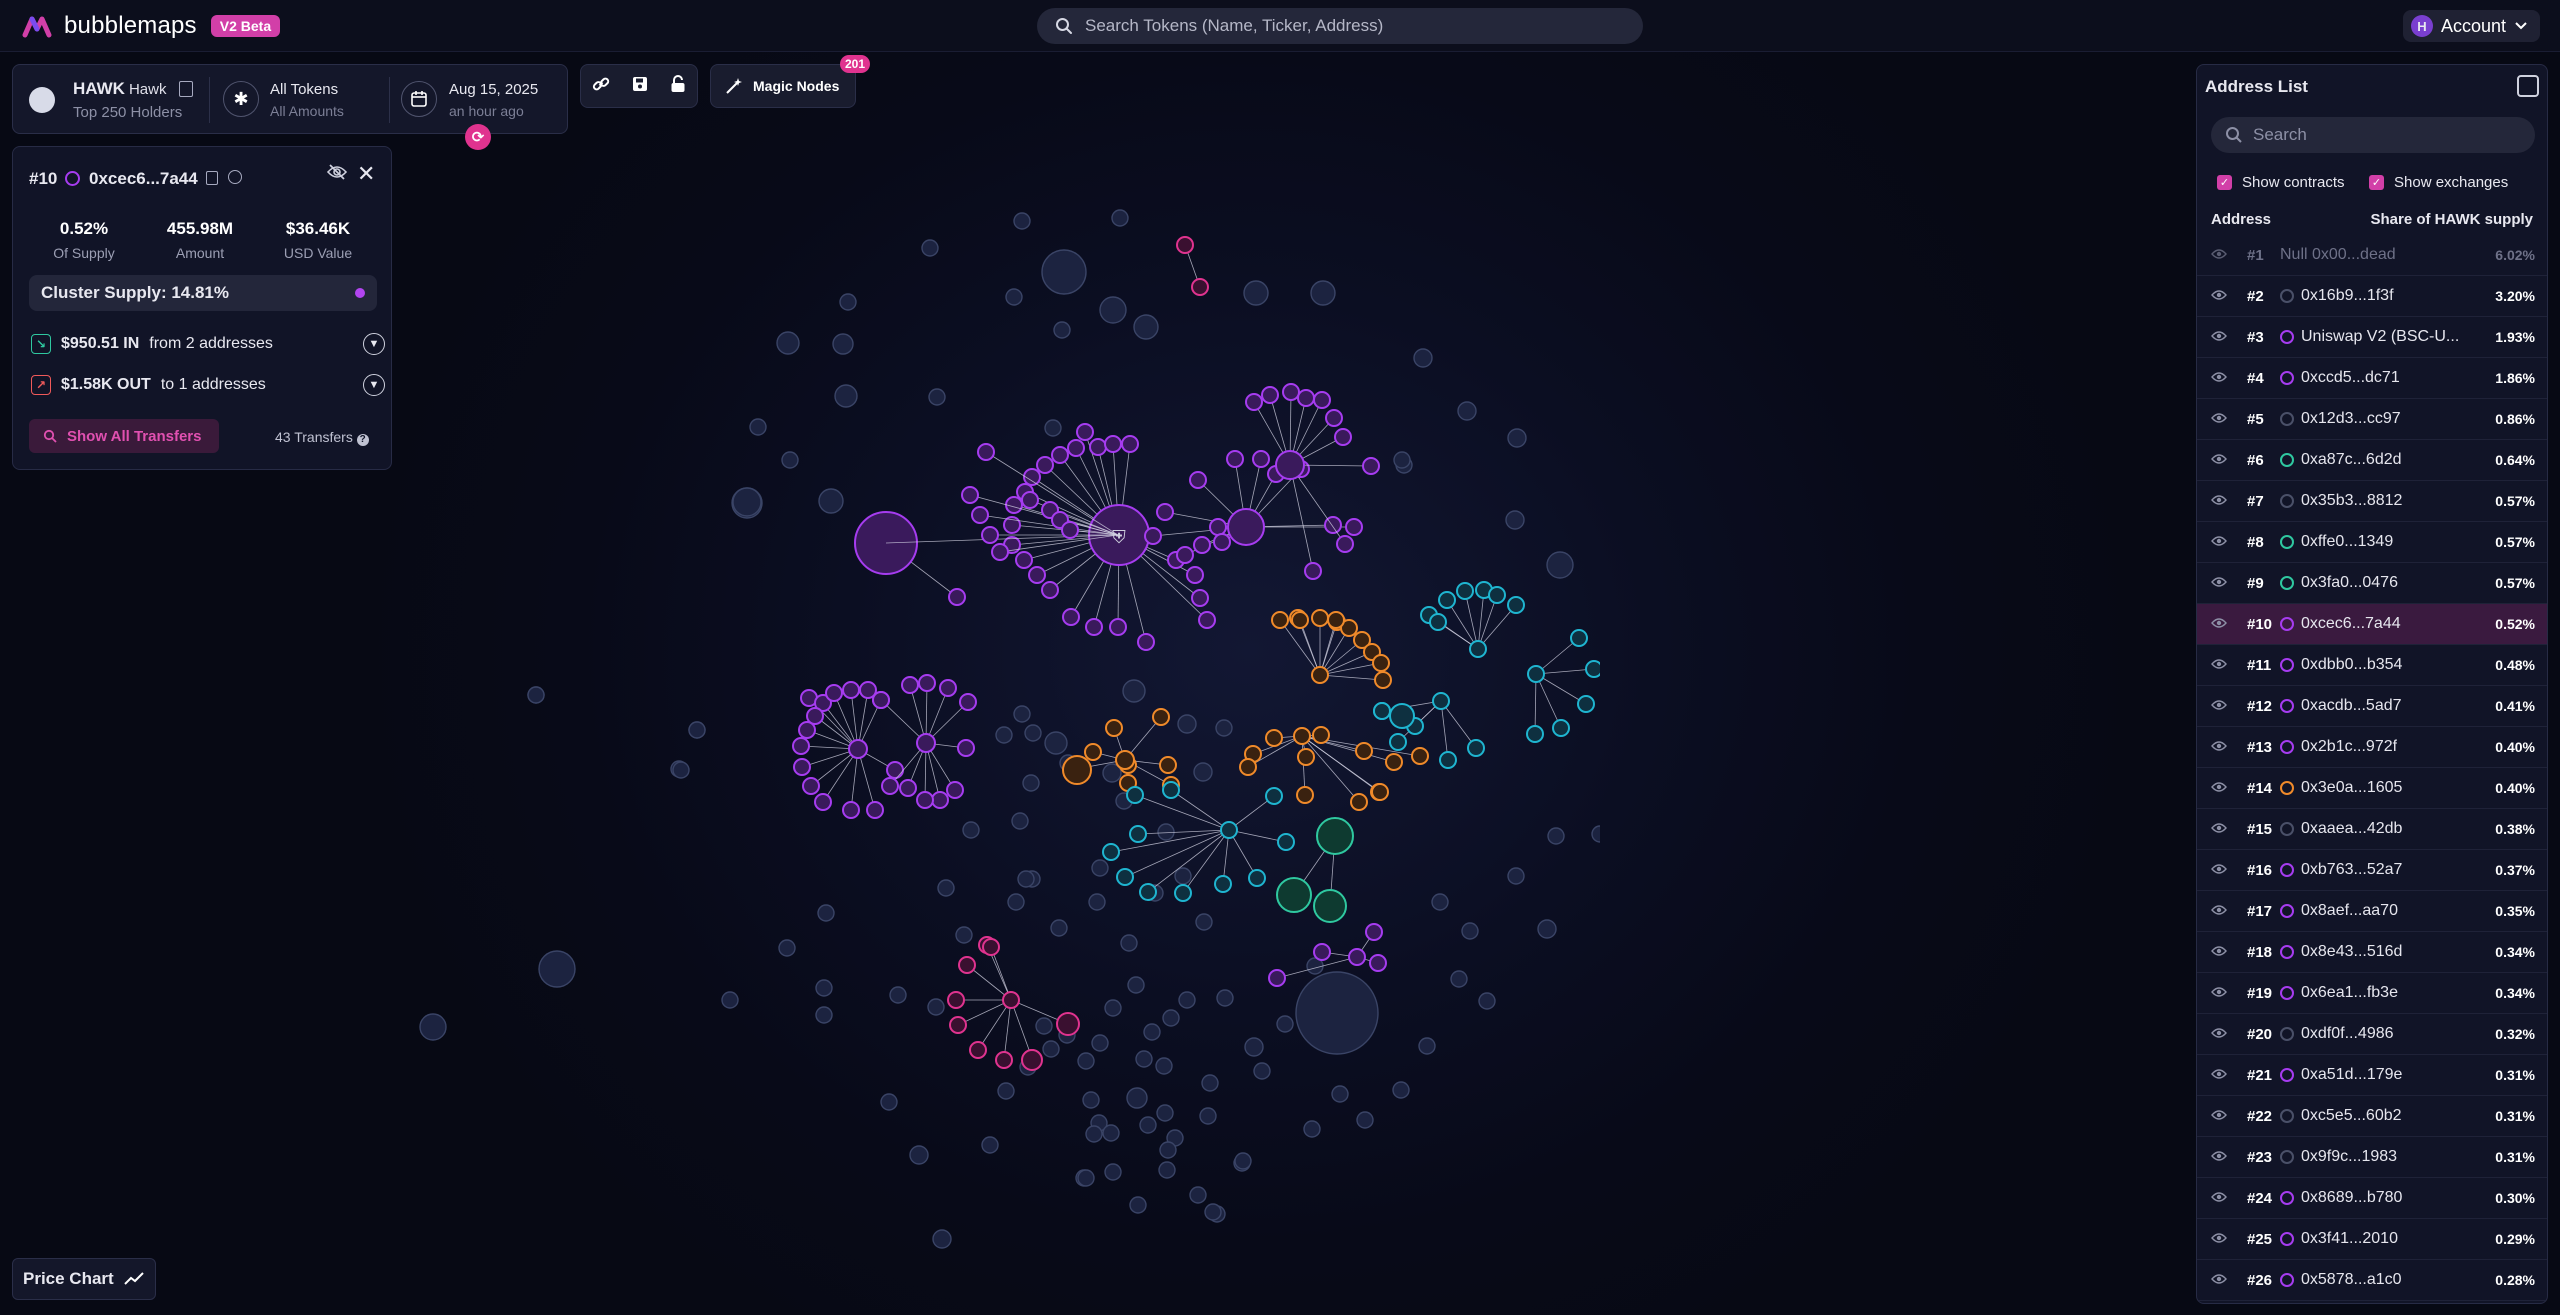 The width and height of the screenshot is (2560, 1315). I want to click on address-row: #24 0x8689...b780 0.30%, so click(2372, 1198).